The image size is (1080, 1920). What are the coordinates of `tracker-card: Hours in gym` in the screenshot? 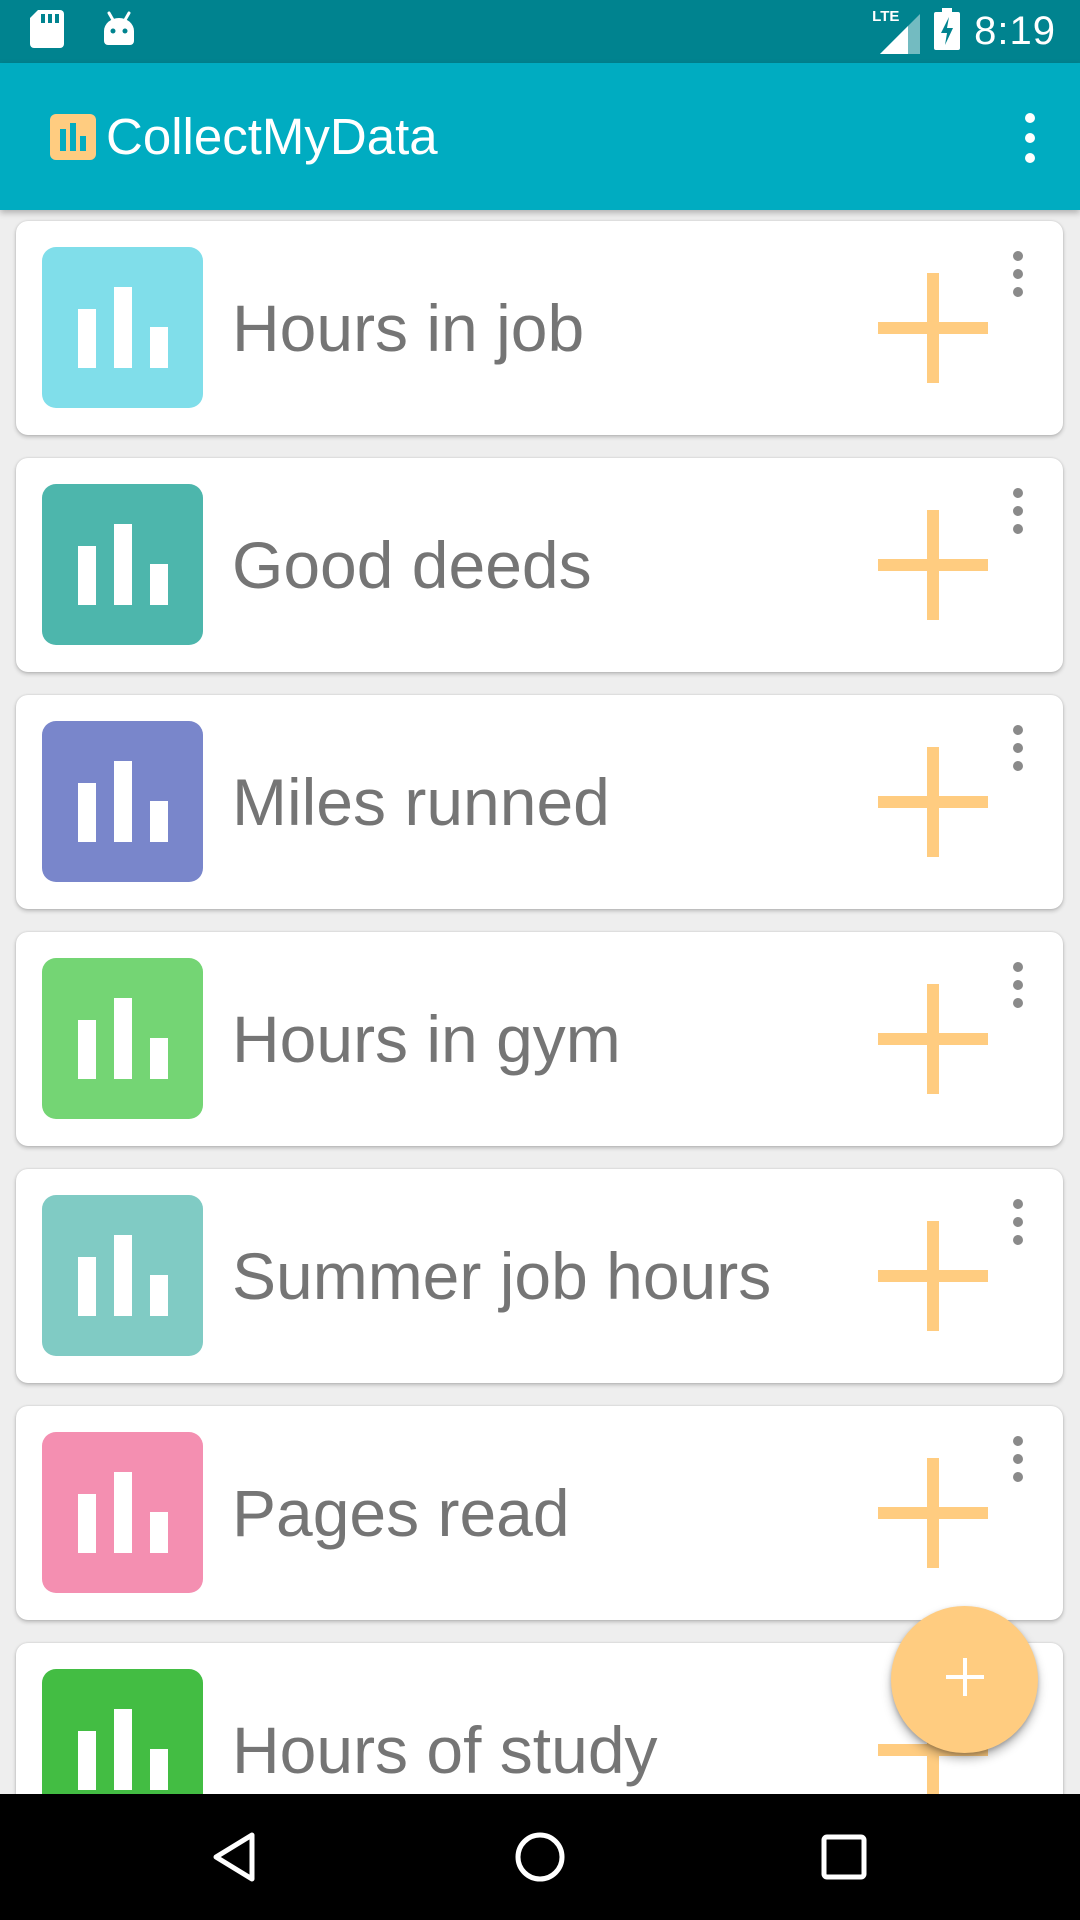 It's located at (539, 1039).